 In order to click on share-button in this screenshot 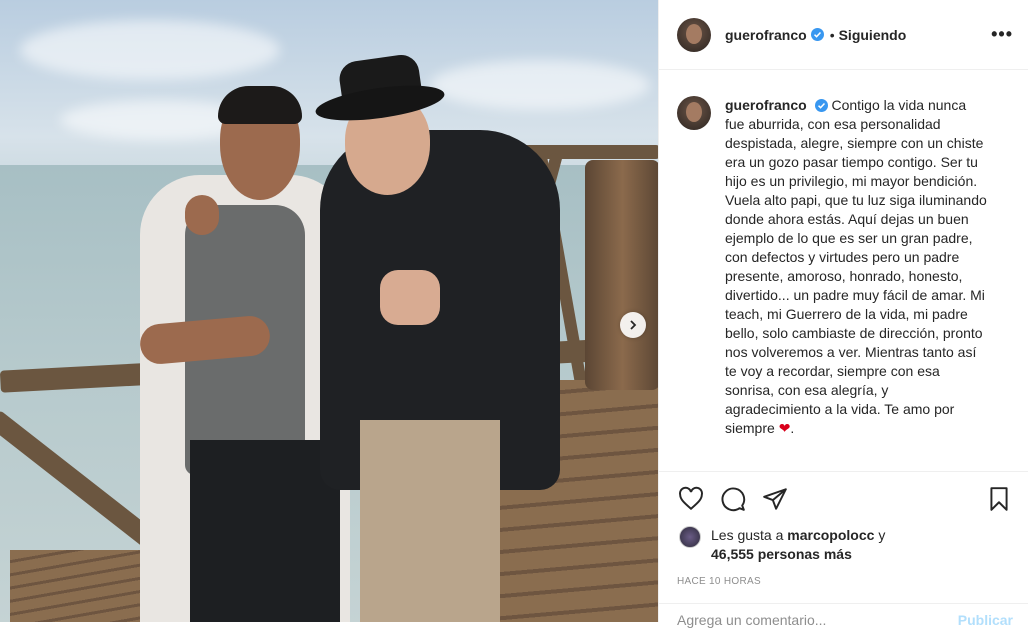, I will do `click(775, 499)`.